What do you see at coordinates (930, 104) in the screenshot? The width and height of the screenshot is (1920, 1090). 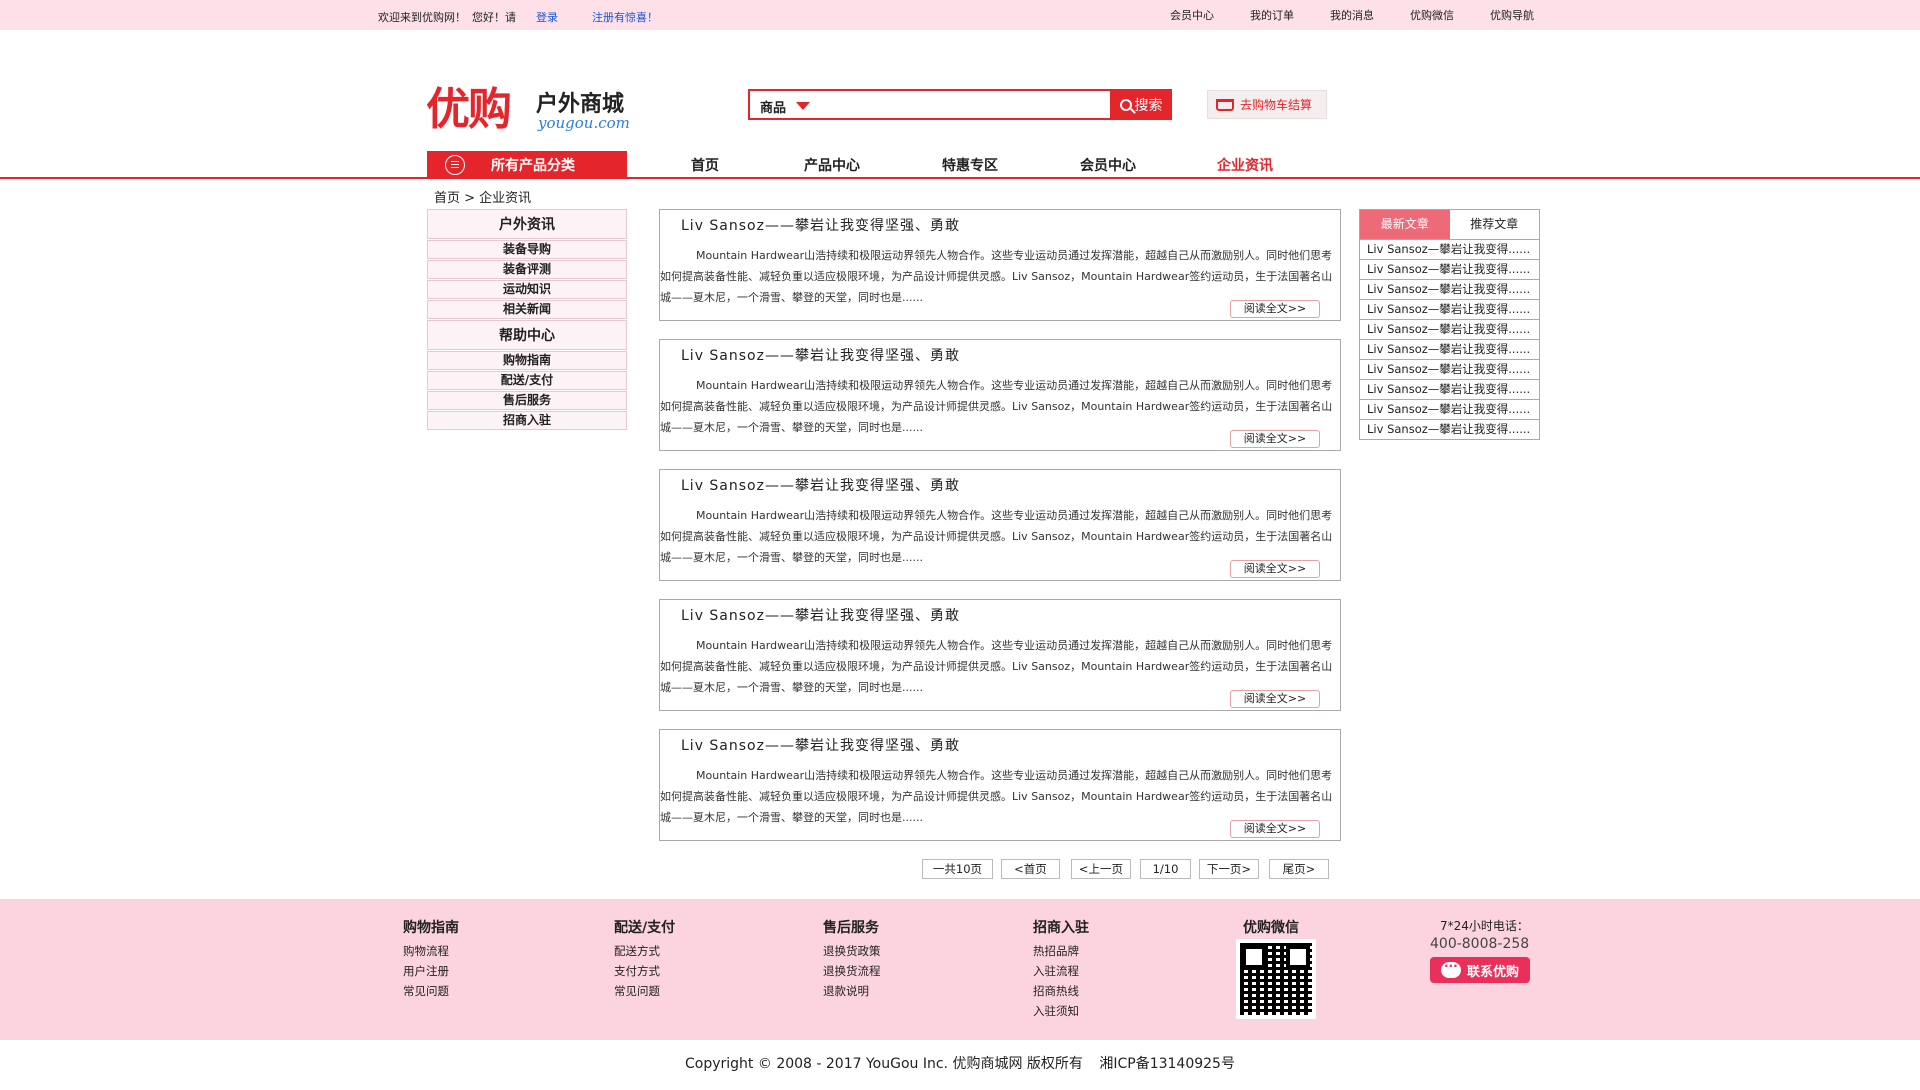 I see `search-input: 商品` at bounding box center [930, 104].